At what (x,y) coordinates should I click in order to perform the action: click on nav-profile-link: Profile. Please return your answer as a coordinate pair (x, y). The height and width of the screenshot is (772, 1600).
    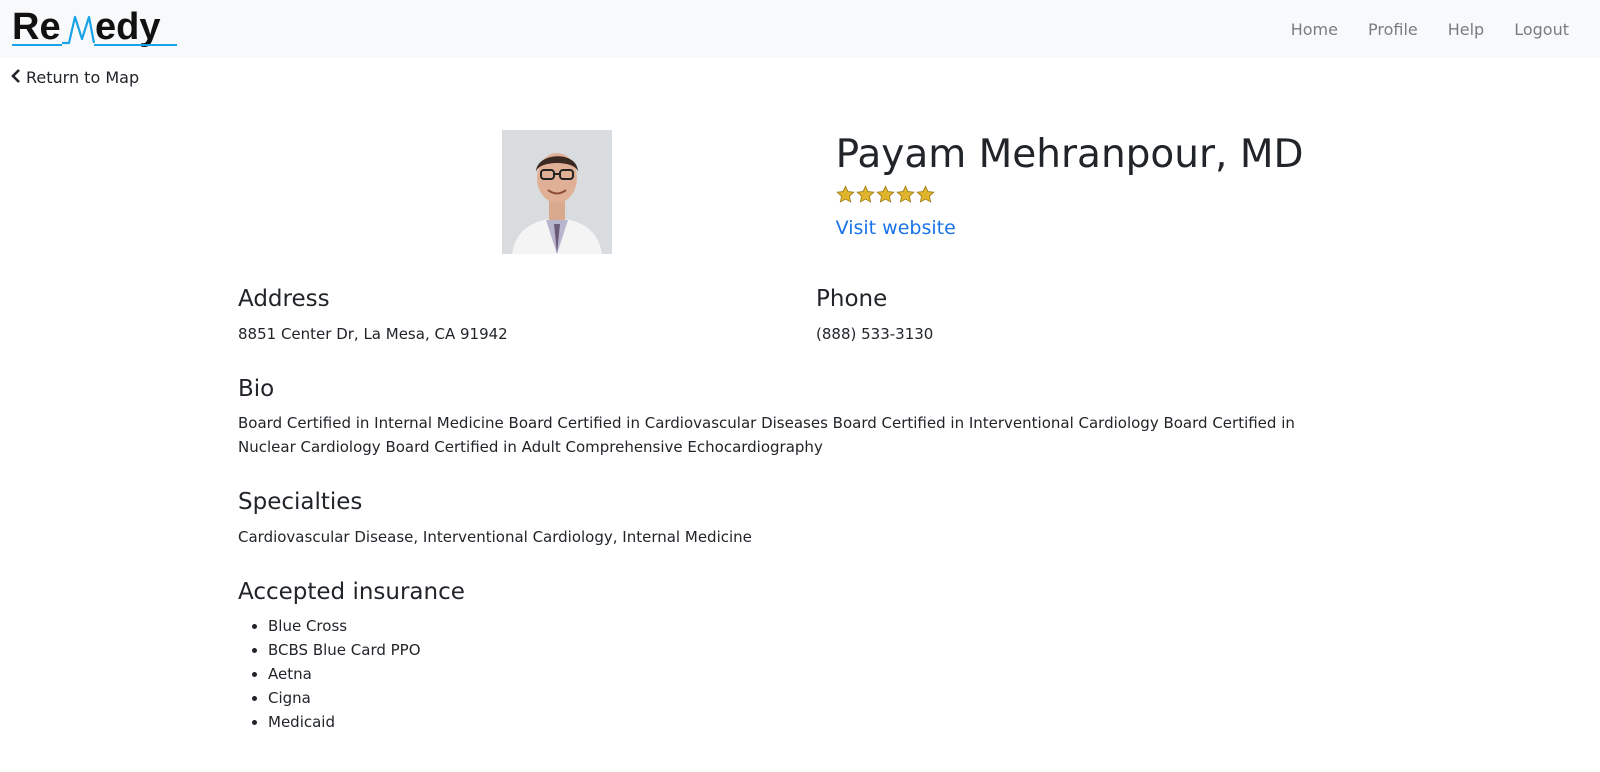
    Looking at the image, I should click on (1393, 29).